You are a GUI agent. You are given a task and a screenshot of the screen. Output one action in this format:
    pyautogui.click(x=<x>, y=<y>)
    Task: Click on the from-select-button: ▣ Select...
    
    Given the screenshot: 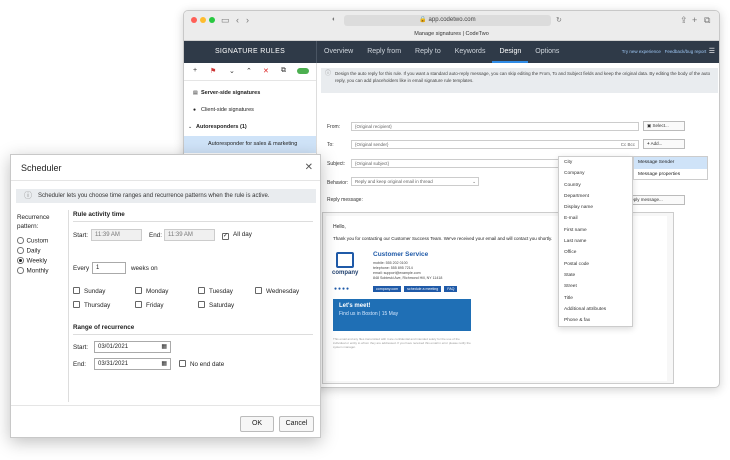 What is the action you would take?
    pyautogui.click(x=664, y=126)
    